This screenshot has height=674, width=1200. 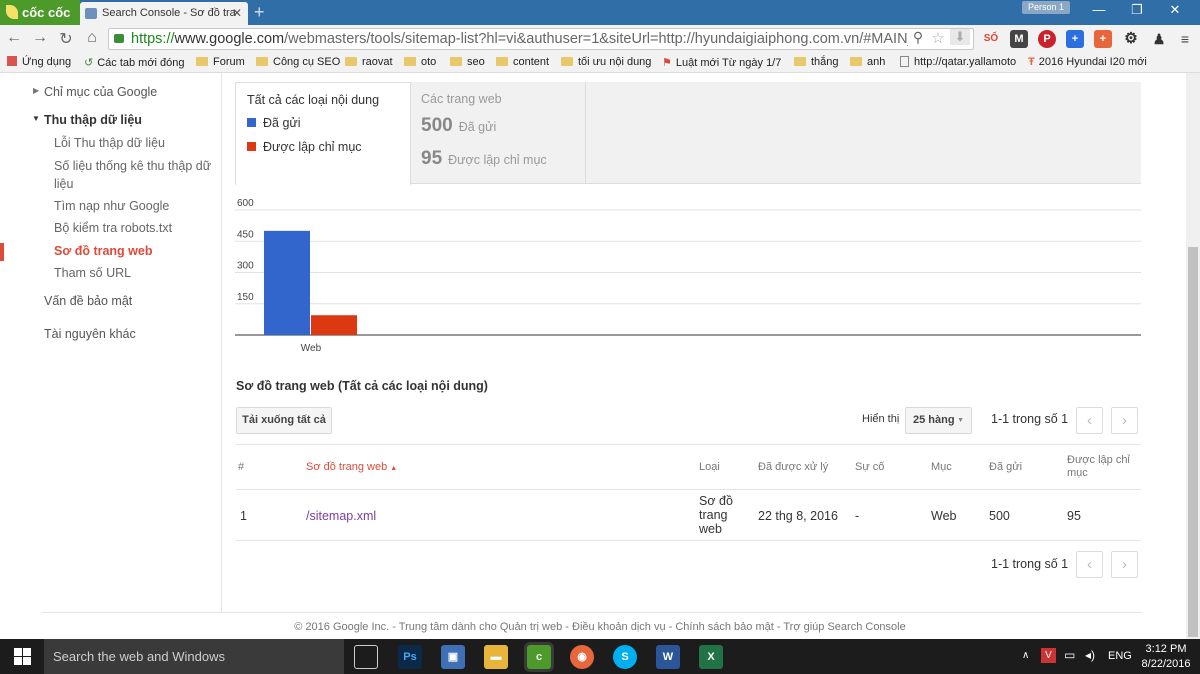 What do you see at coordinates (709, 467) in the screenshot?
I see `col-header-type: Loại` at bounding box center [709, 467].